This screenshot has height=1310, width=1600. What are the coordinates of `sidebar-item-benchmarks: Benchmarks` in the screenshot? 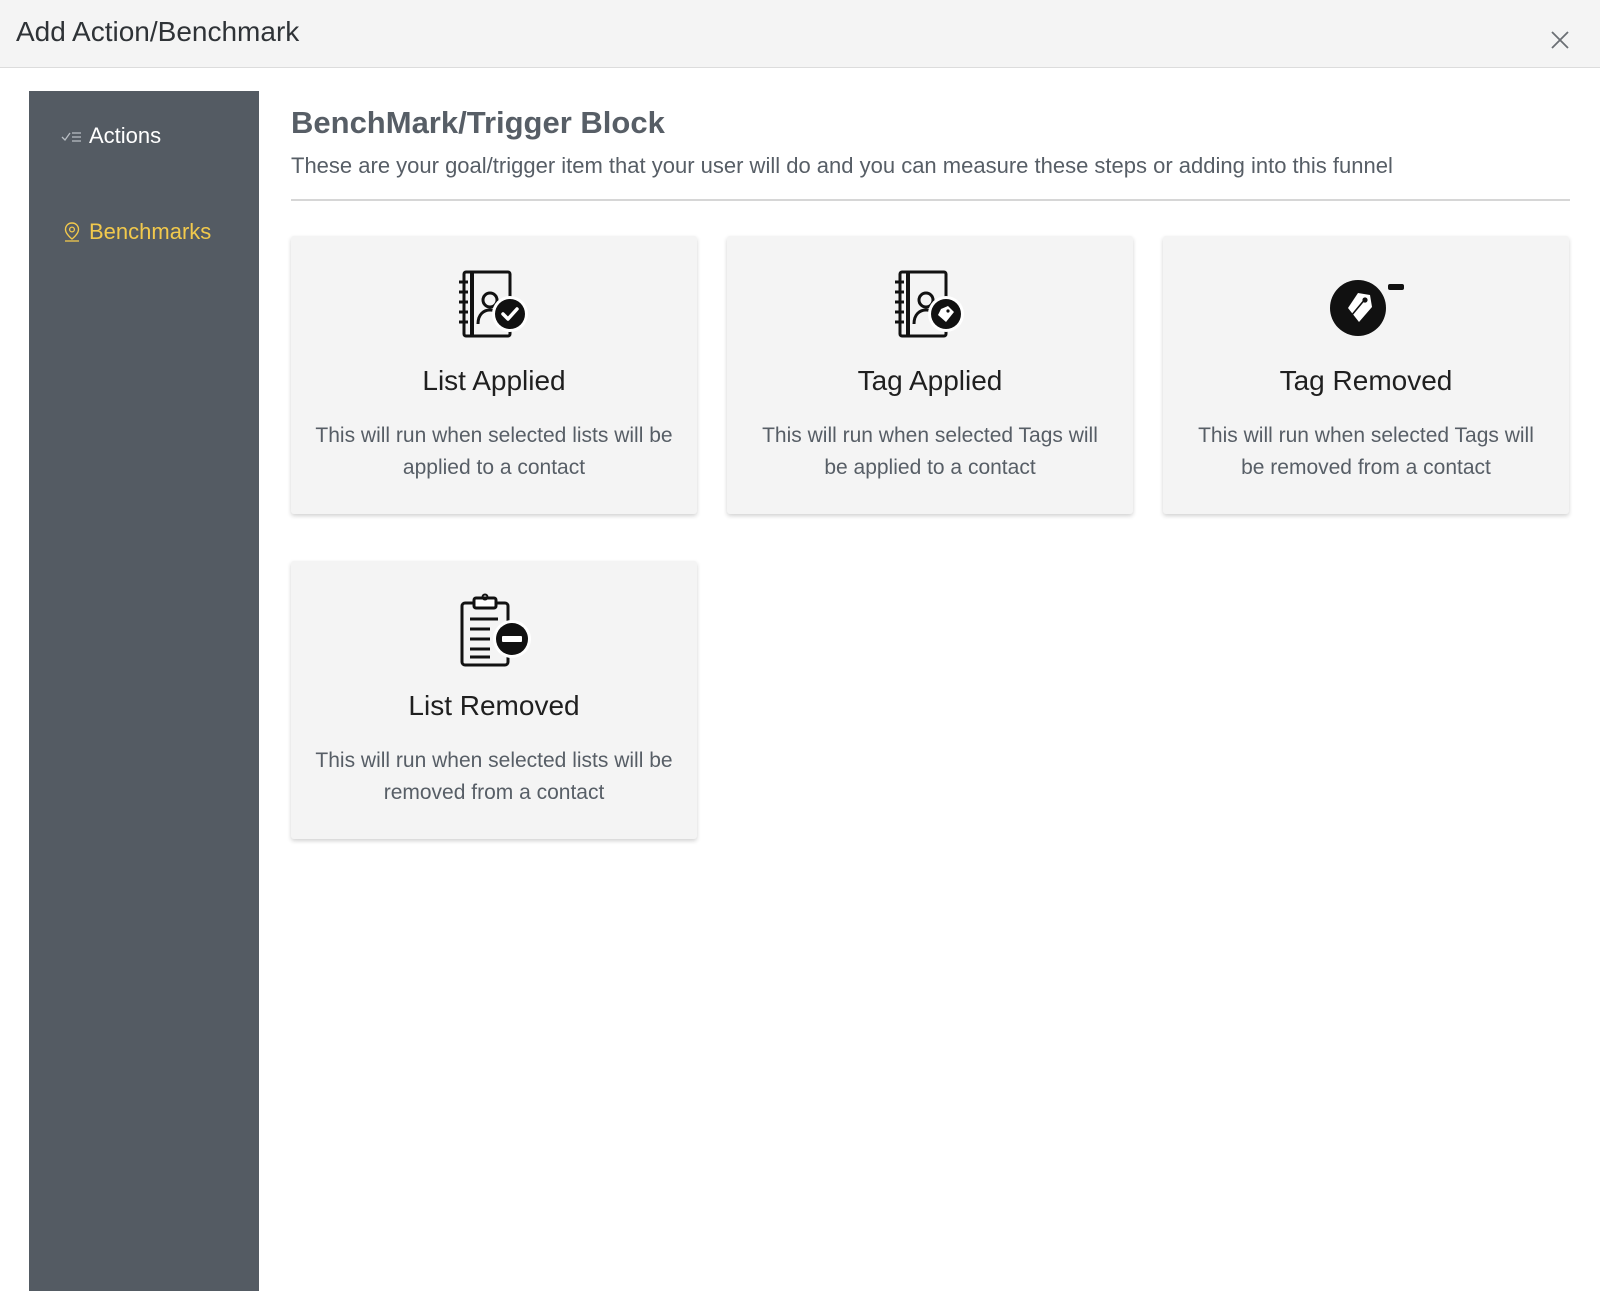 It's located at (136, 232).